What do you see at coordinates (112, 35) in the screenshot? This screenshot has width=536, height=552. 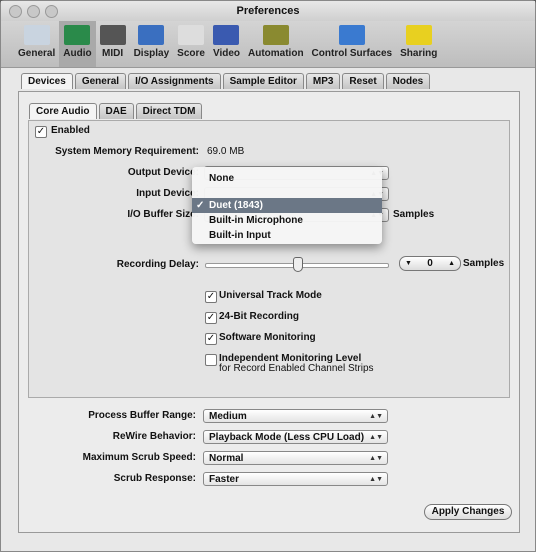 I see `midi-icon` at bounding box center [112, 35].